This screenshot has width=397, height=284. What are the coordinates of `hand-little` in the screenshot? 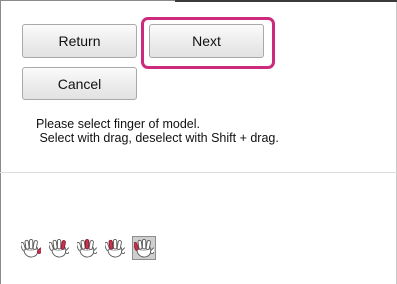 It's located at (144, 248).